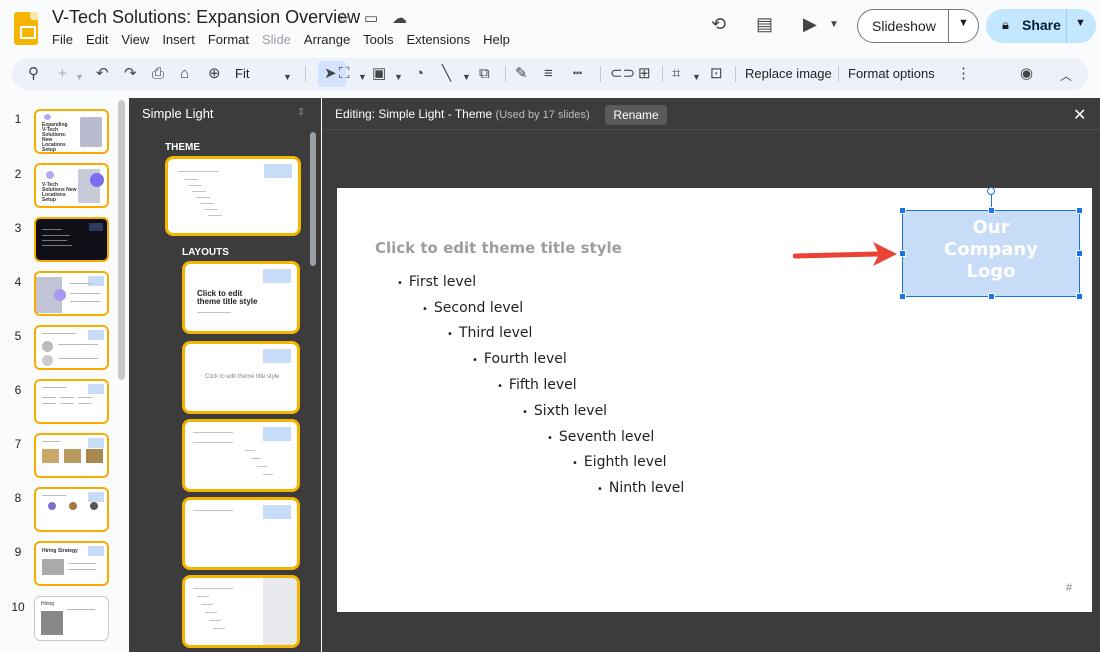 The image size is (1100, 652). What do you see at coordinates (398, 77) in the screenshot?
I see `image-caret-icon: ▼` at bounding box center [398, 77].